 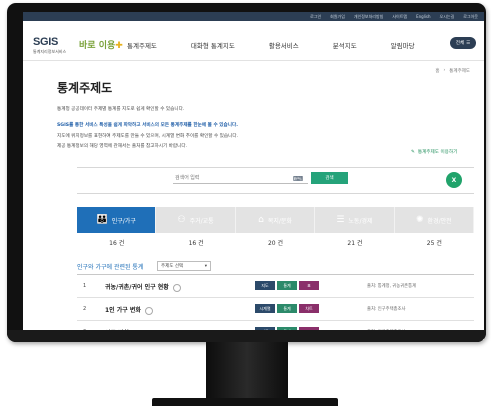 I want to click on row-title: 귀농/귀촌/귀어 인구 현황, so click(x=143, y=287).